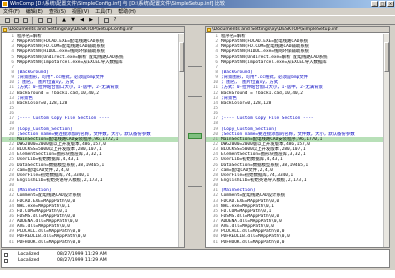 This screenshot has height=278, width=395. What do you see at coordinates (390, 4) in the screenshot?
I see `close-button: ×` at bounding box center [390, 4].